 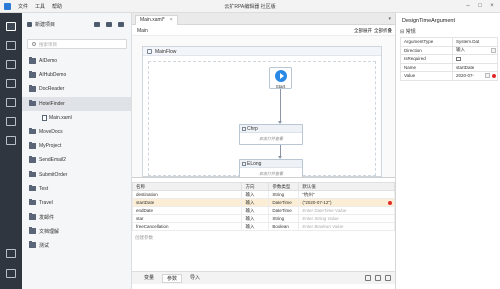 I want to click on project-folder-item: Travel, so click(x=76, y=203).